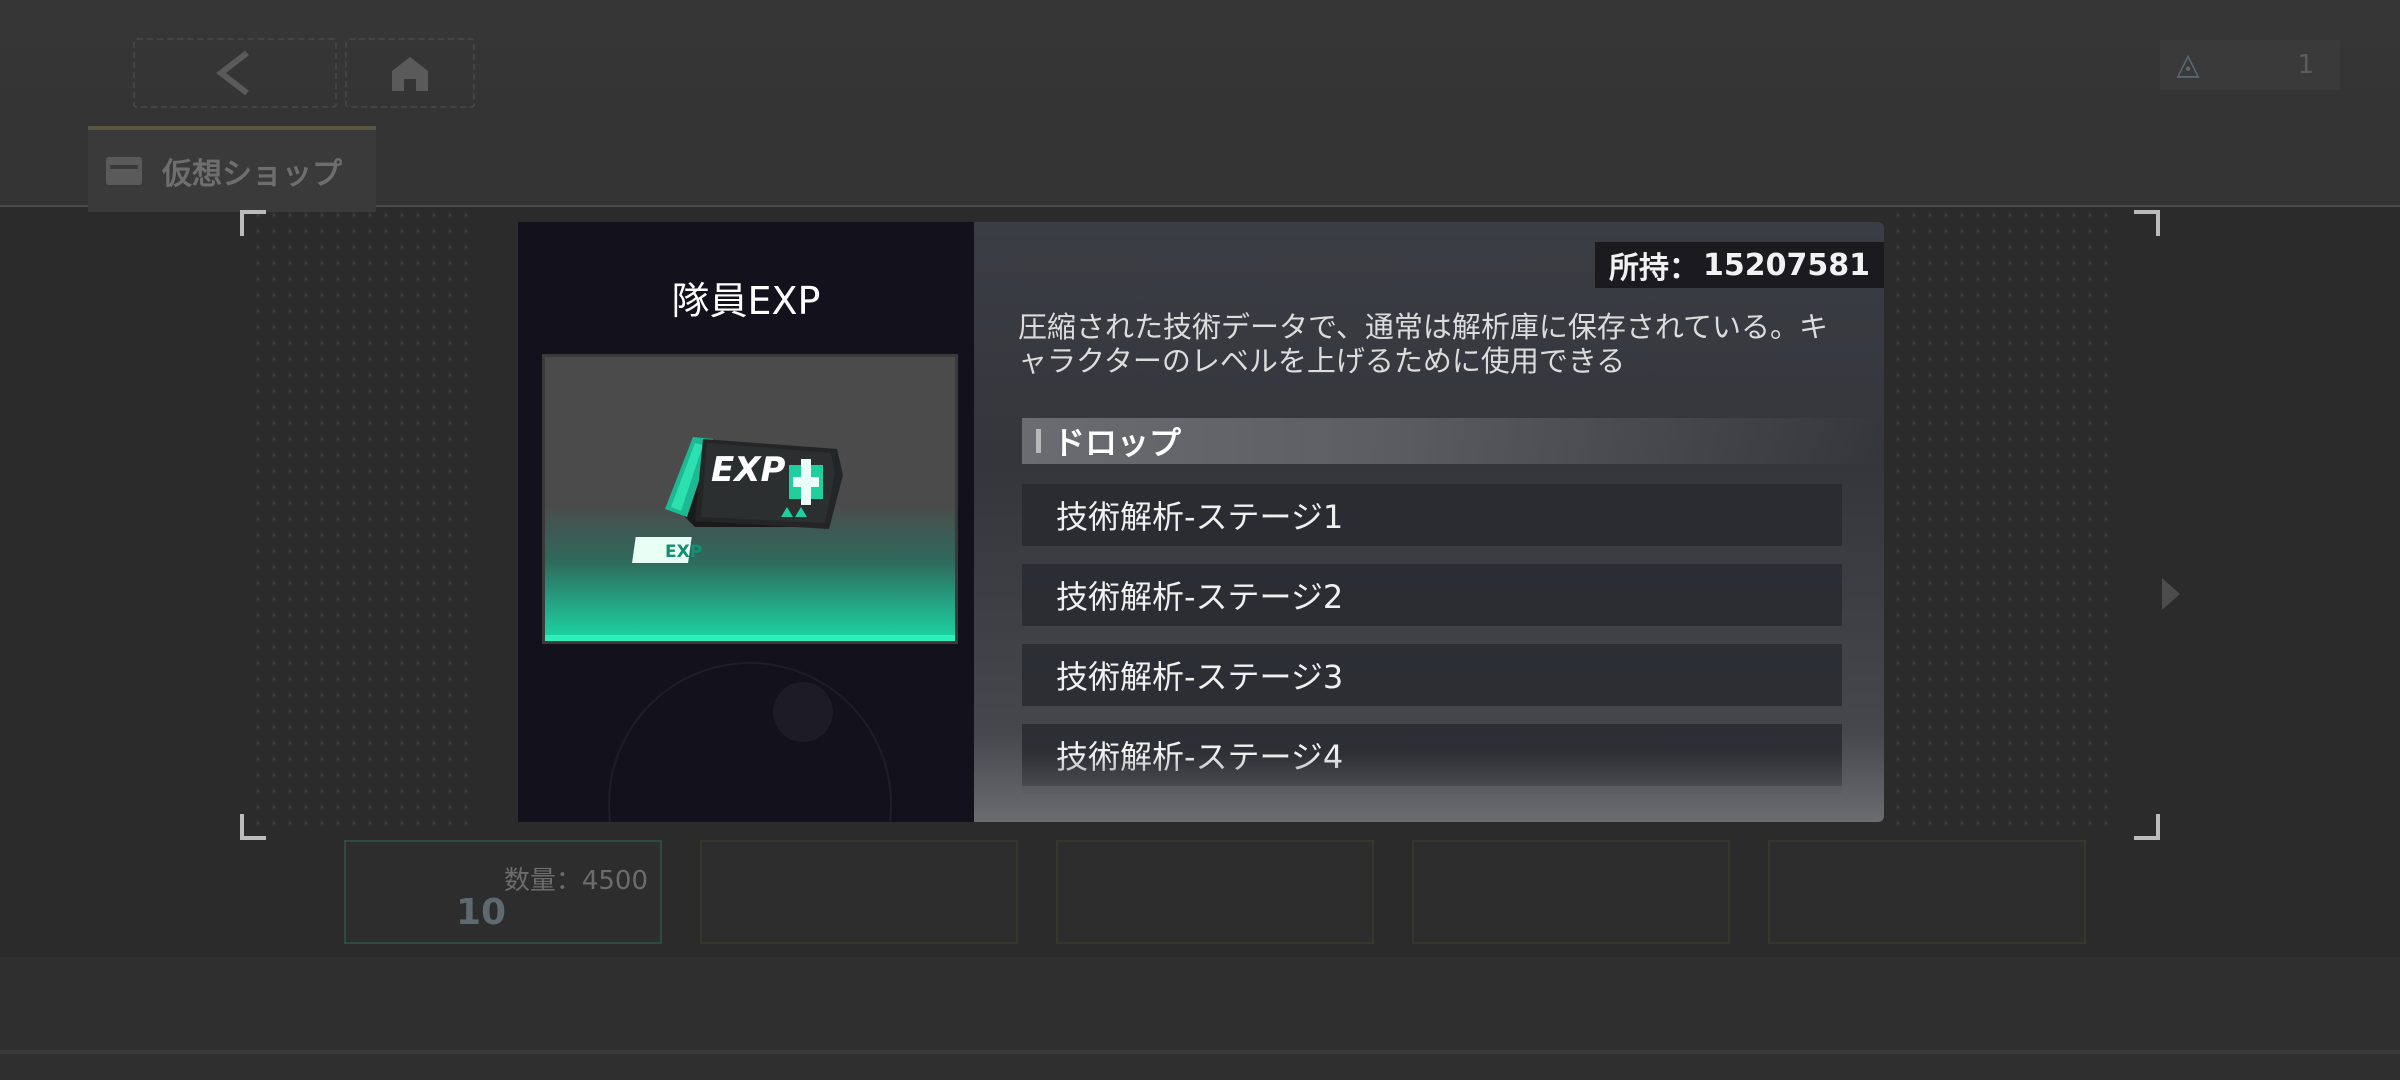 The width and height of the screenshot is (2400, 1080). I want to click on header-accent-bar, so click(1038, 441).